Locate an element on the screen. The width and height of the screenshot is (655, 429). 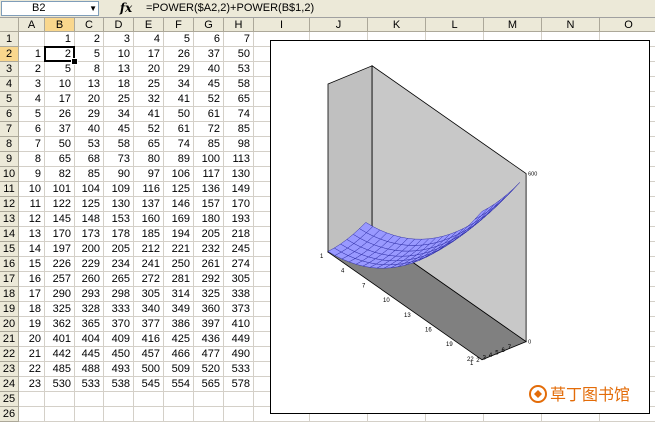
chevron-down-icon: ▼ is located at coordinates (93, 8).